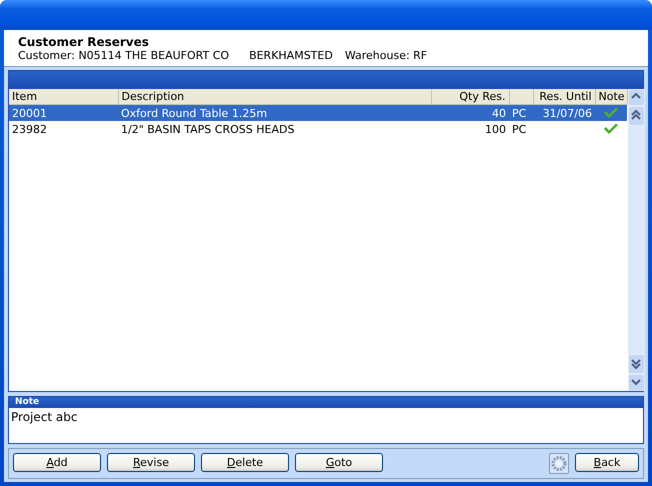  What do you see at coordinates (636, 382) in the screenshot?
I see `scroll-down-icon` at bounding box center [636, 382].